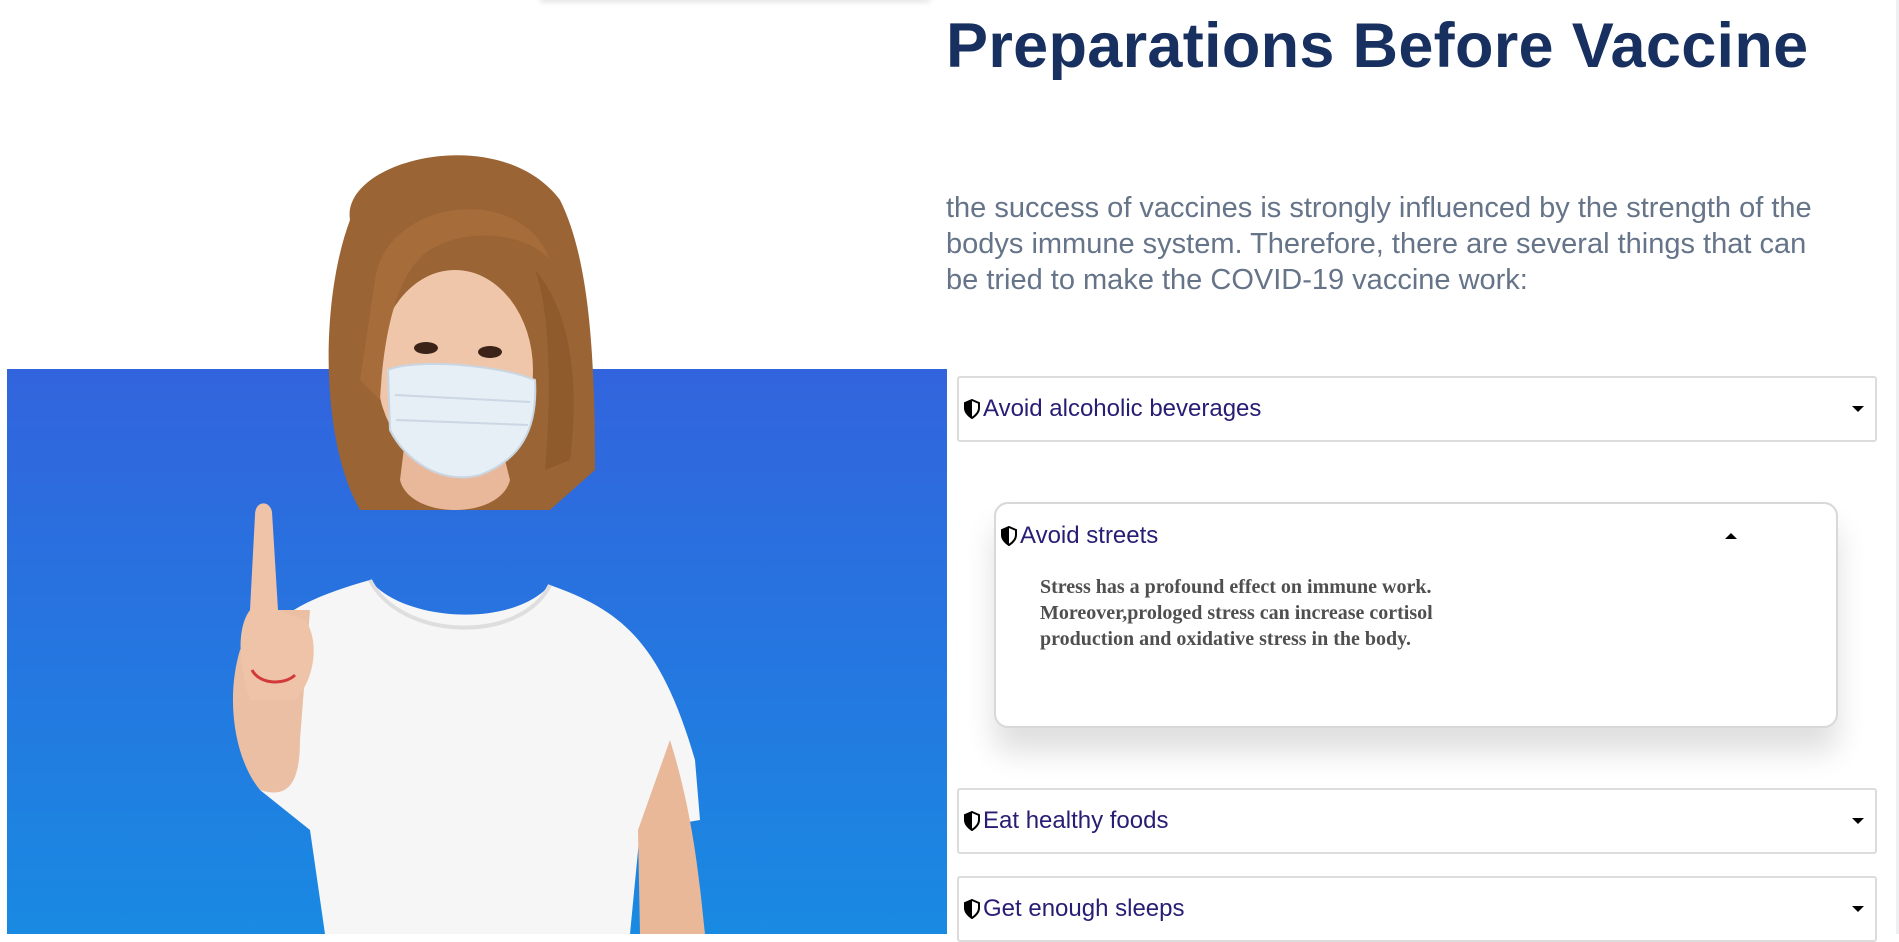  What do you see at coordinates (1089, 535) in the screenshot?
I see `accordion-item-label: Avoid streets` at bounding box center [1089, 535].